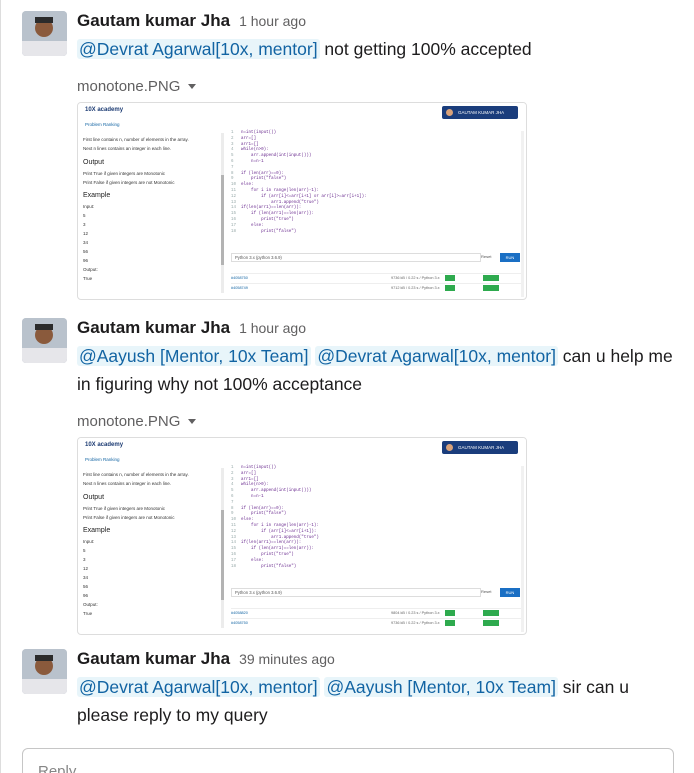 The width and height of the screenshot is (694, 773). What do you see at coordinates (234, 202) in the screenshot?
I see `shot-line-number: 13` at bounding box center [234, 202].